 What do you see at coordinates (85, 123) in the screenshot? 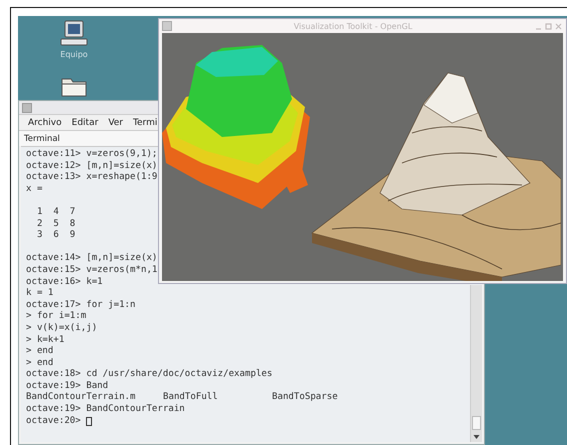
I see `menu-item: Editar` at bounding box center [85, 123].